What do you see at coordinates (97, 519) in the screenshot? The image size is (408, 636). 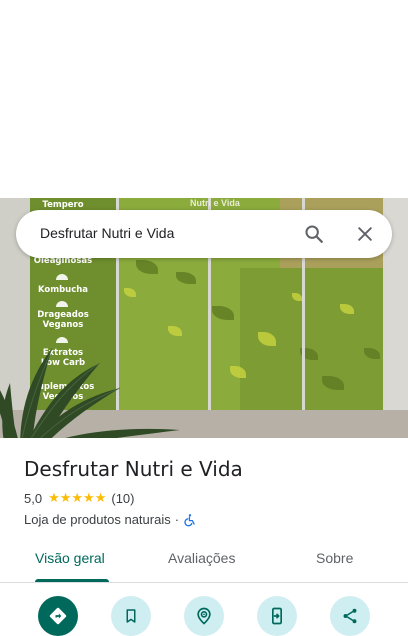 I see `place-category: Loja de produtos naturais` at bounding box center [97, 519].